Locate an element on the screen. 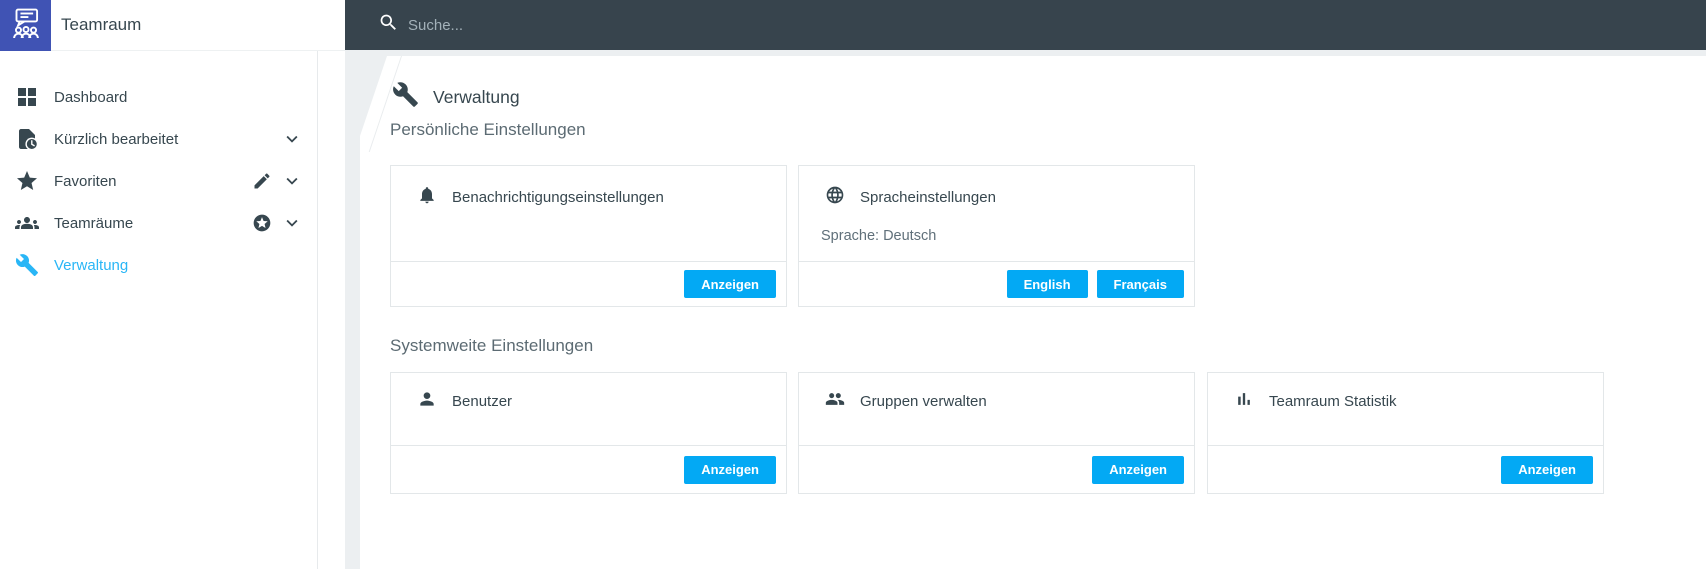 The width and height of the screenshot is (1706, 569). sidebar-item-label: Dashboard is located at coordinates (91, 97).